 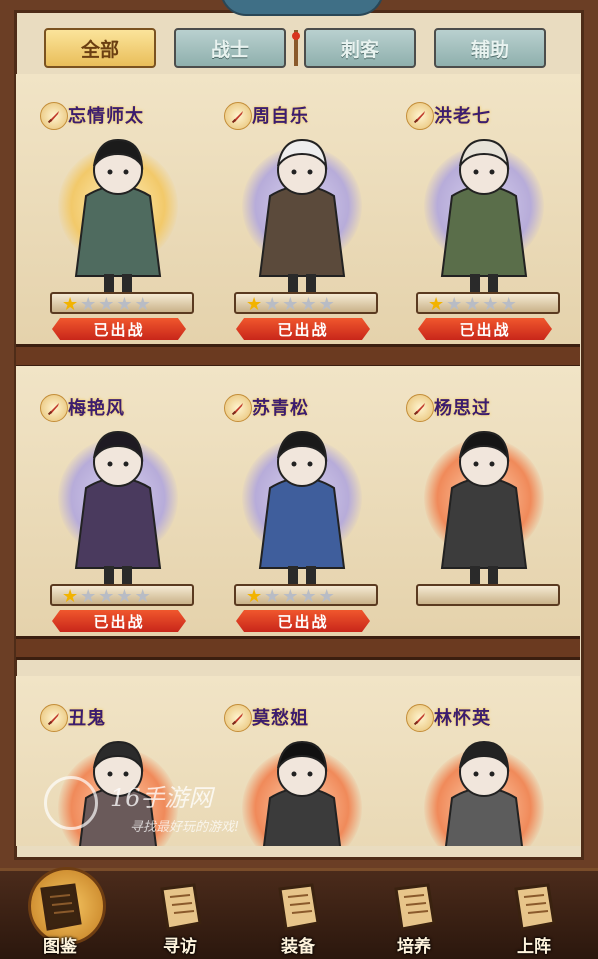 What do you see at coordinates (180, 907) in the screenshot?
I see `book-icon` at bounding box center [180, 907].